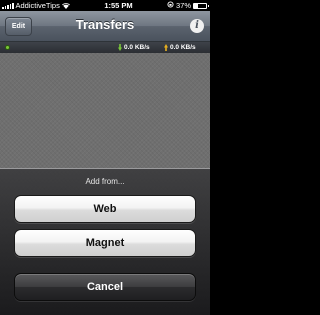  I want to click on page-title: Transfers, so click(105, 24).